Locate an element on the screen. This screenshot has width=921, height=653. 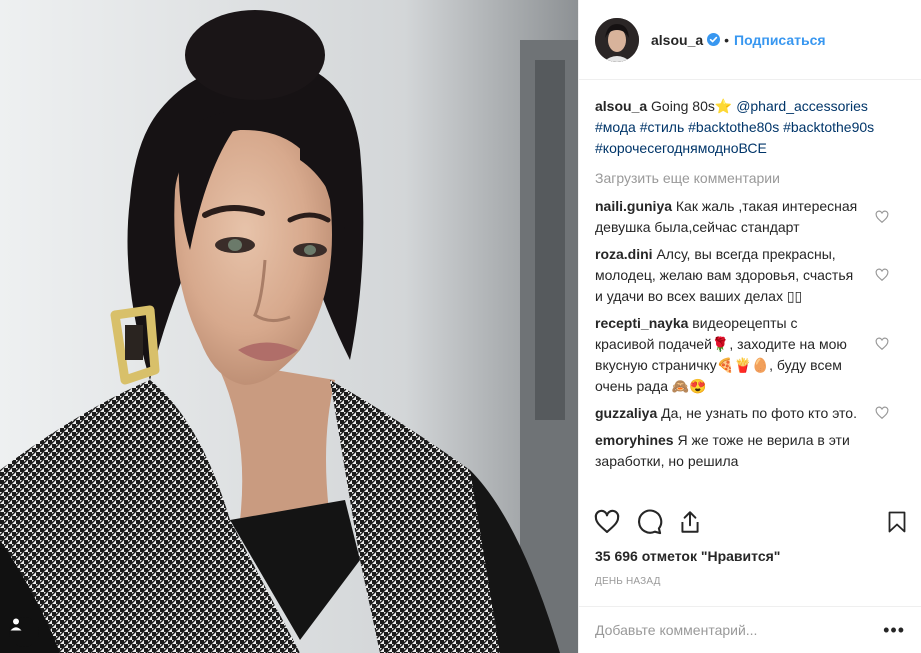
header-username: alsou_a is located at coordinates (677, 40).